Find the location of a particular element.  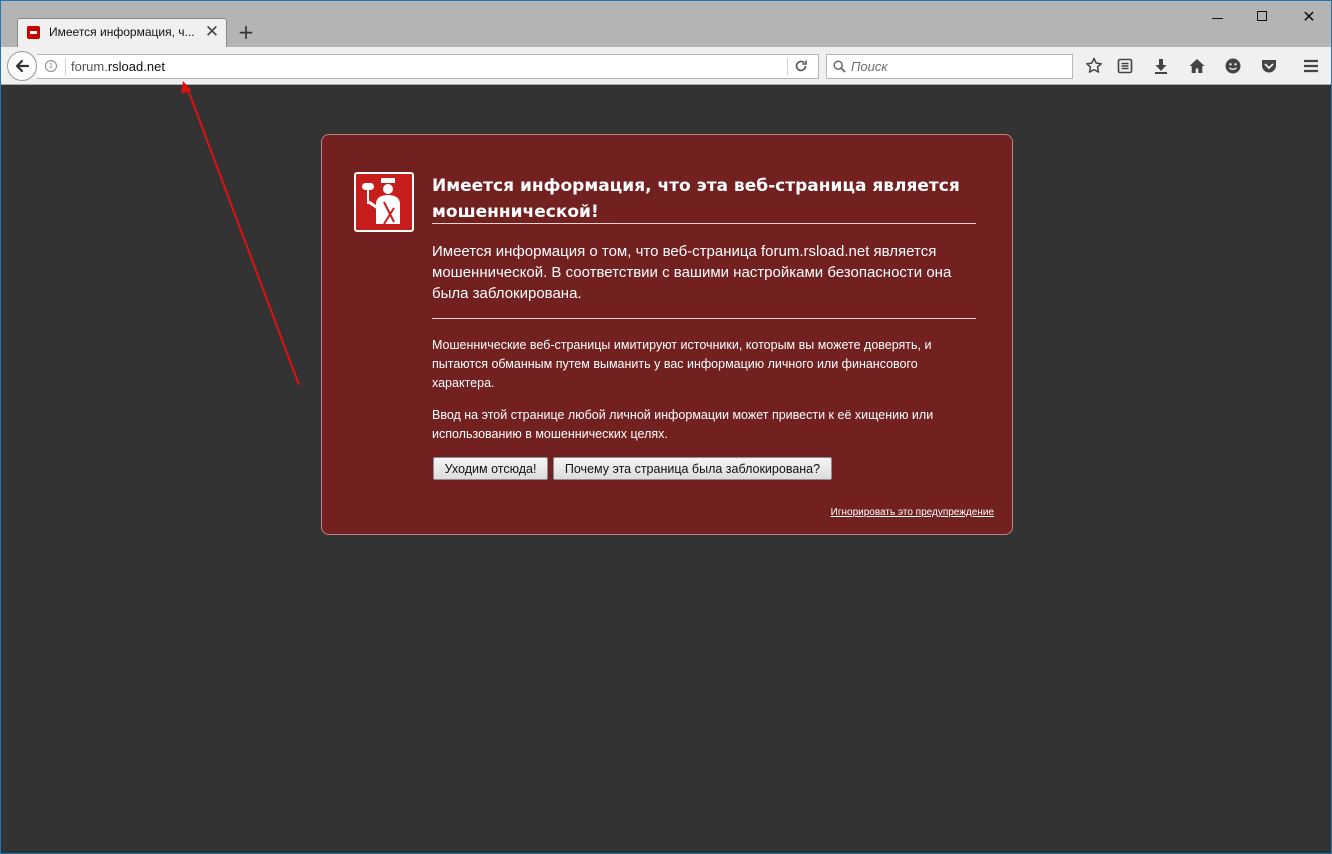

annotation-arrow is located at coordinates (240, 233).